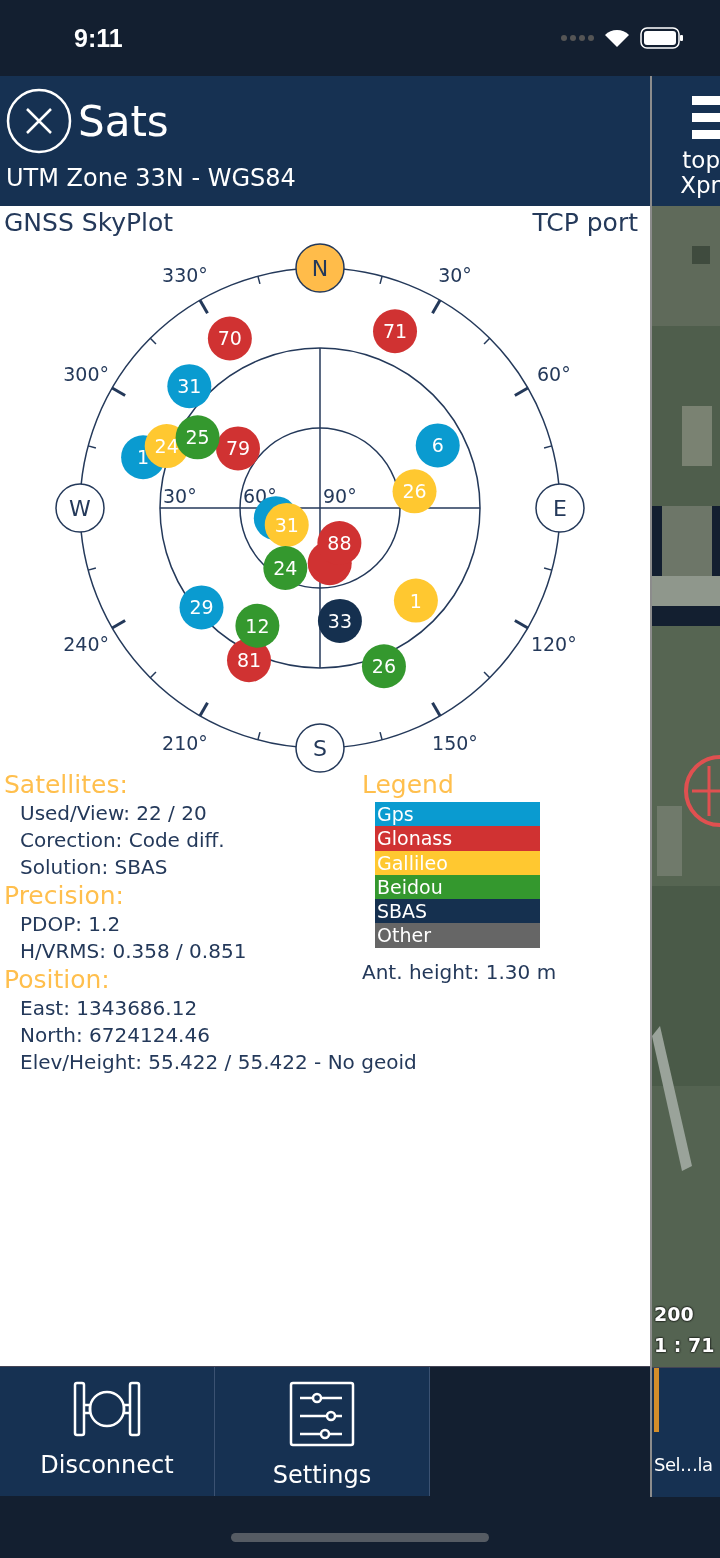  Describe the element at coordinates (86, 643) in the screenshot. I see `azimuth-label: 240°` at that location.